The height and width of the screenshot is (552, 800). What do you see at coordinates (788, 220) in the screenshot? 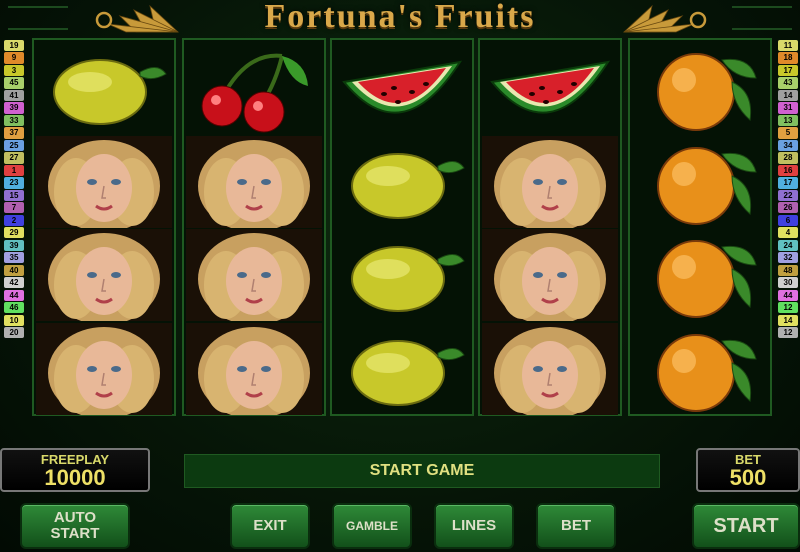
I see `payline-number: 6` at bounding box center [788, 220].